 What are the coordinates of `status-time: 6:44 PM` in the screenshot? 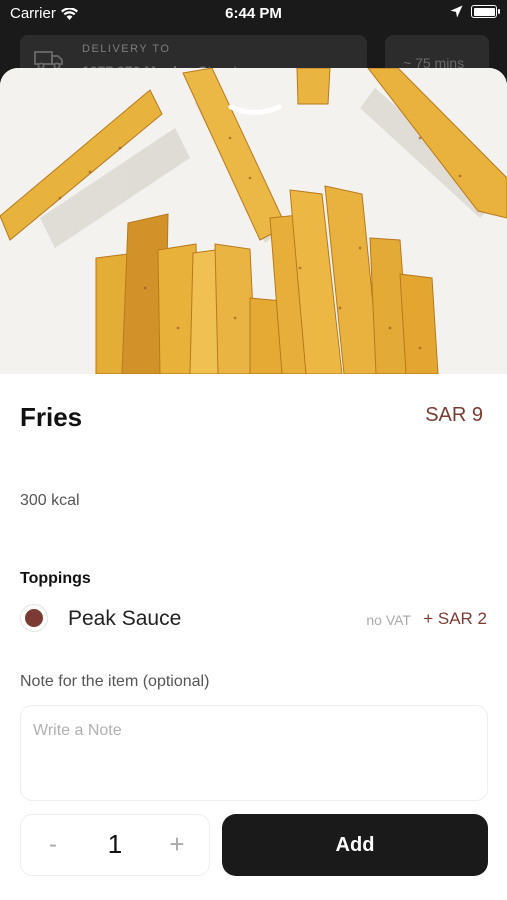 It's located at (253, 13).